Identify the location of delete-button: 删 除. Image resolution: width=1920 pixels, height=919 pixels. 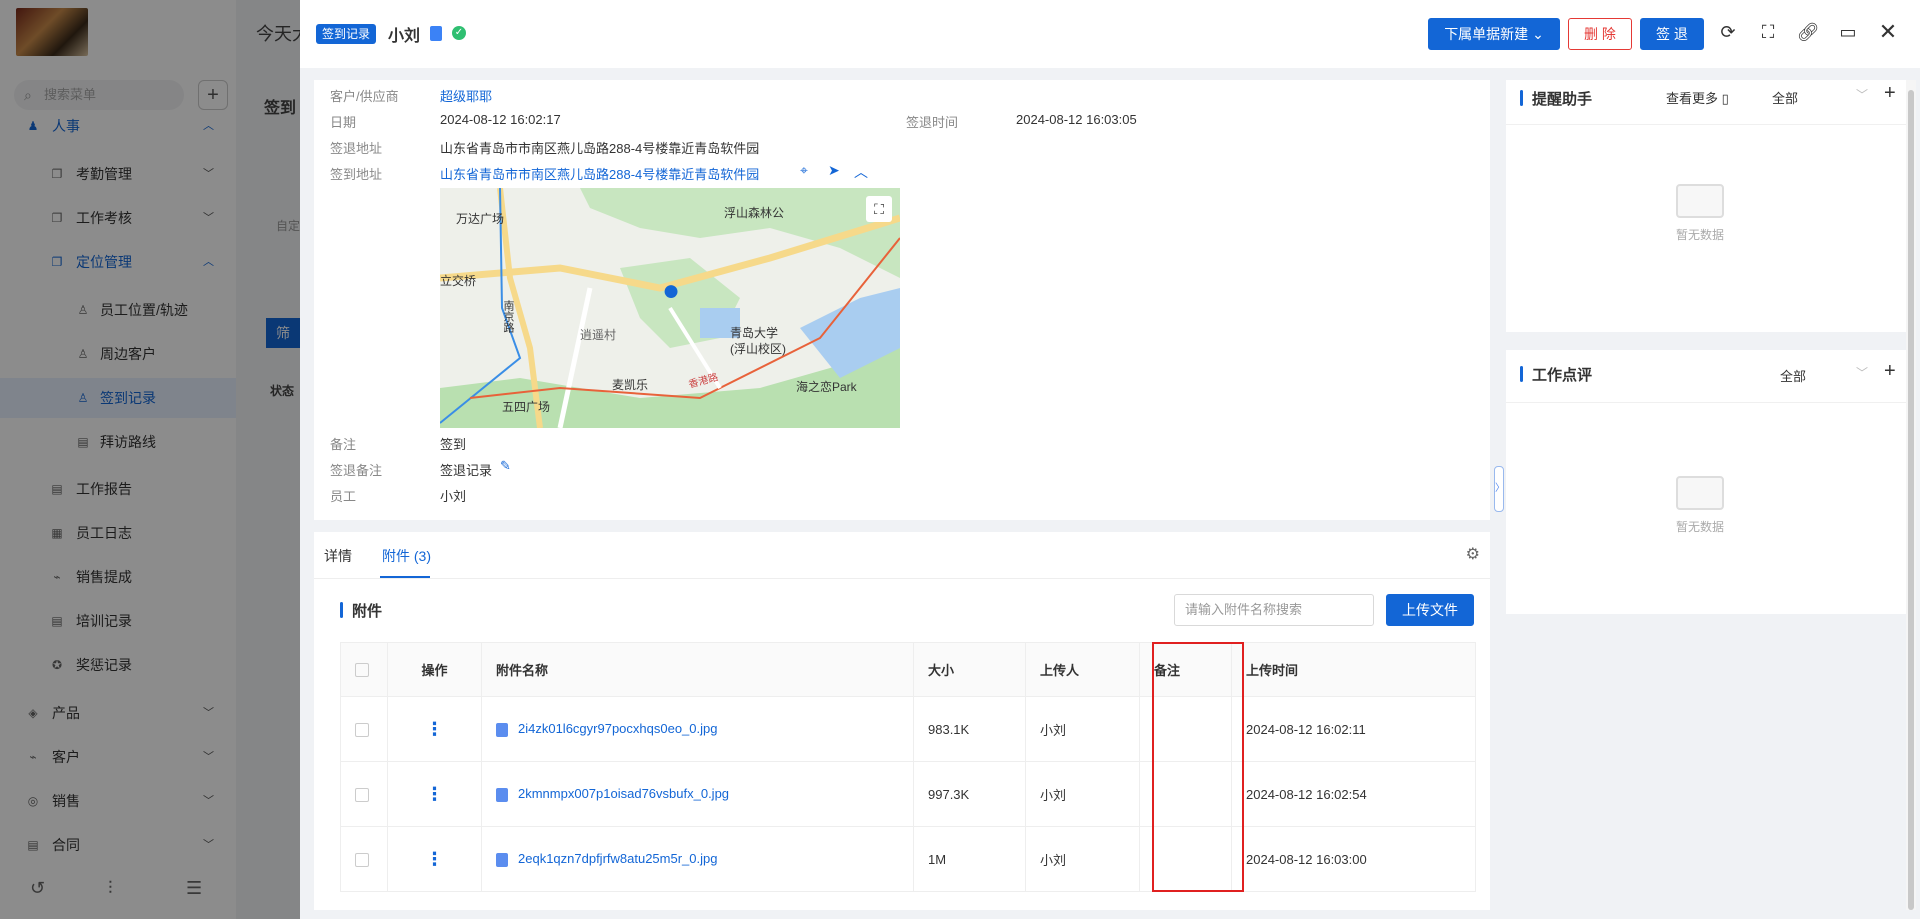
(1600, 34).